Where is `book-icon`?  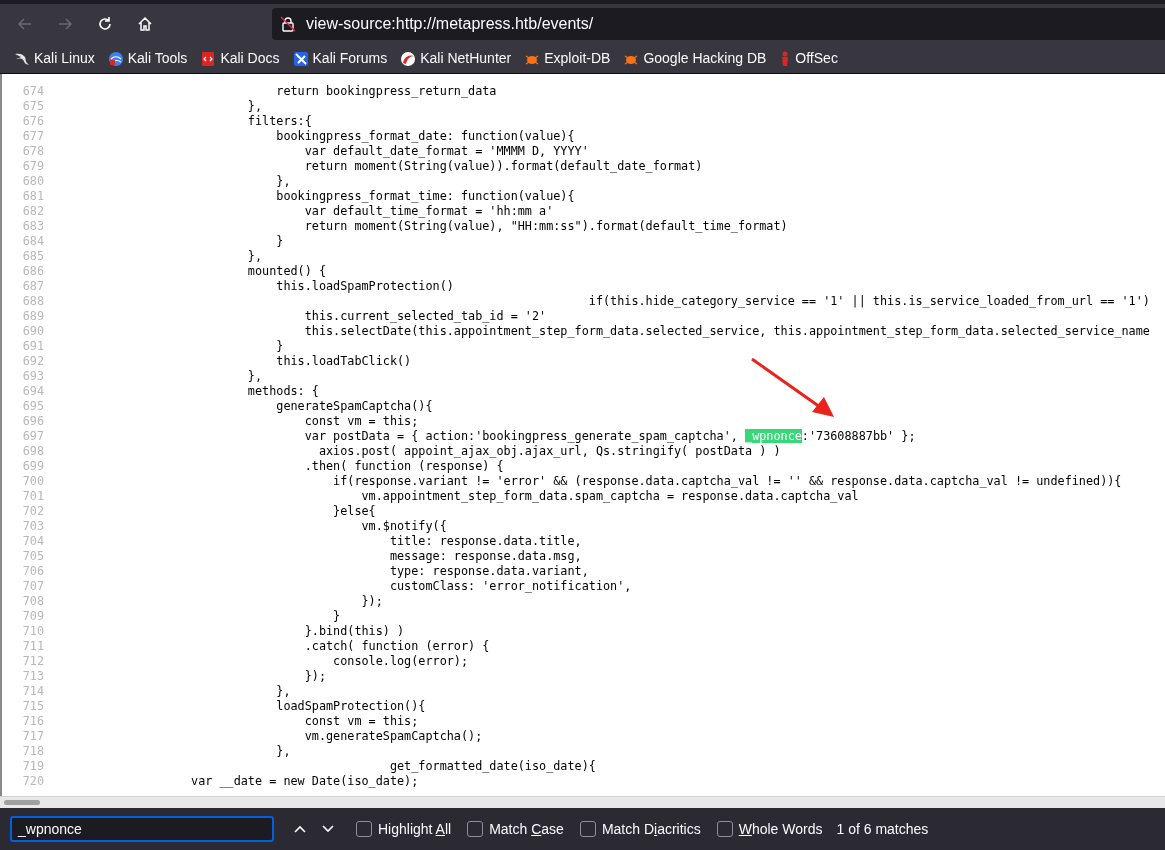 book-icon is located at coordinates (208, 58).